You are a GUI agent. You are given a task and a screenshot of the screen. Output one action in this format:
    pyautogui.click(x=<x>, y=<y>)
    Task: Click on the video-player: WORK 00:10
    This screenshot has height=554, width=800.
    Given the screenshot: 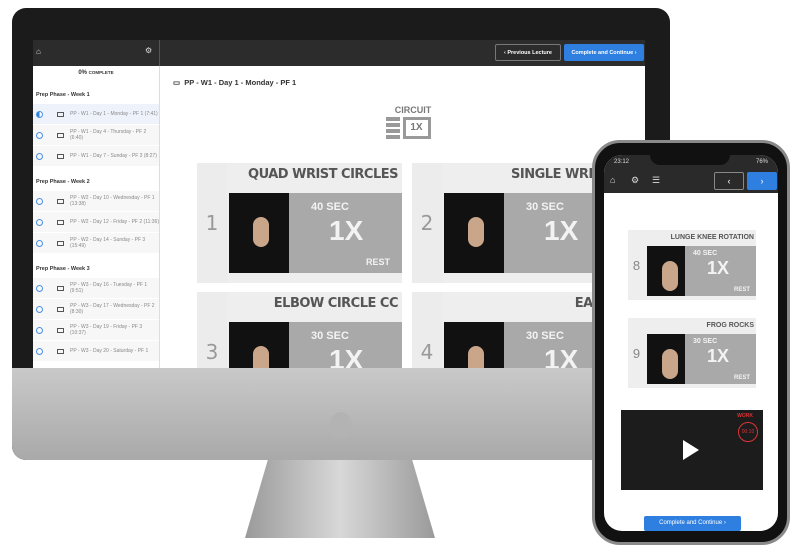 What is the action you would take?
    pyautogui.click(x=692, y=450)
    